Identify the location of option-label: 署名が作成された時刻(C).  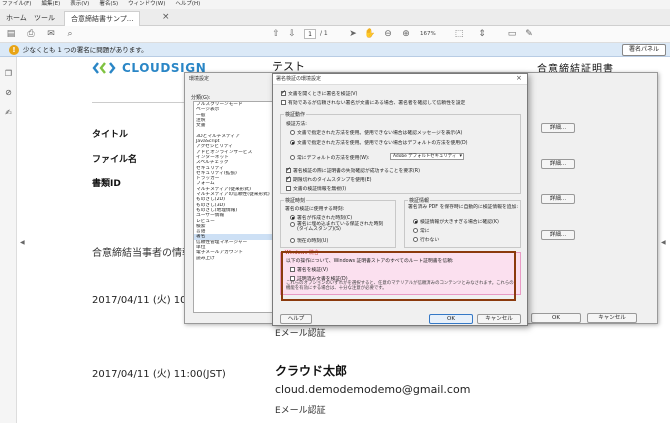
(325, 218).